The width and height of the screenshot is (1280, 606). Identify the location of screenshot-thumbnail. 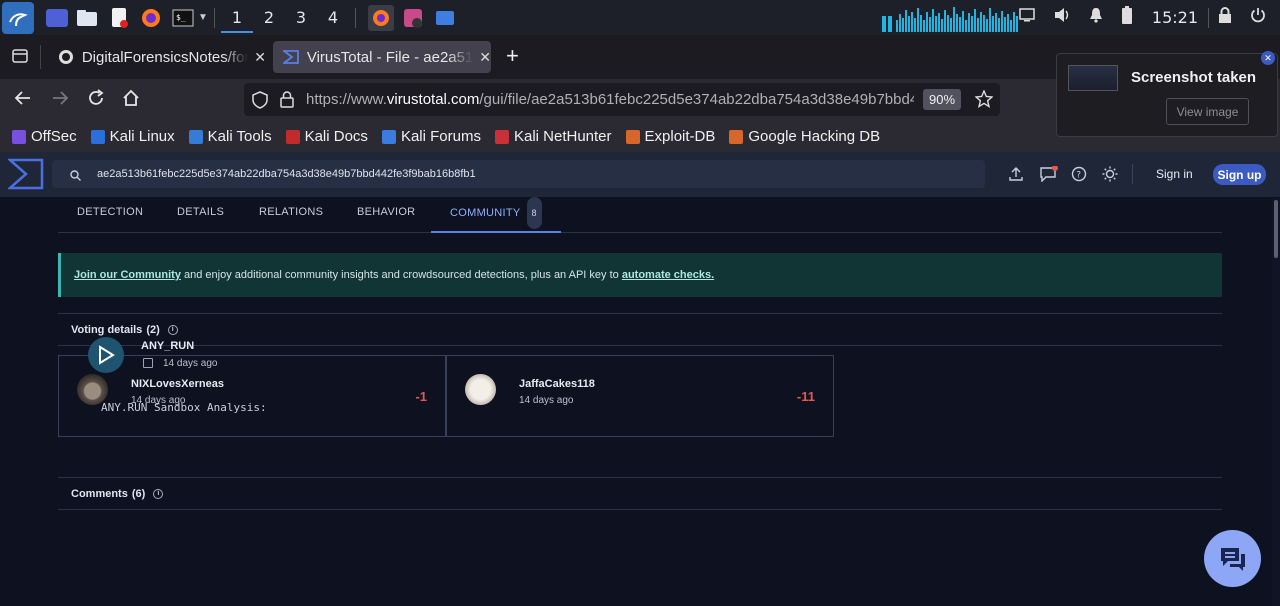
(1093, 78).